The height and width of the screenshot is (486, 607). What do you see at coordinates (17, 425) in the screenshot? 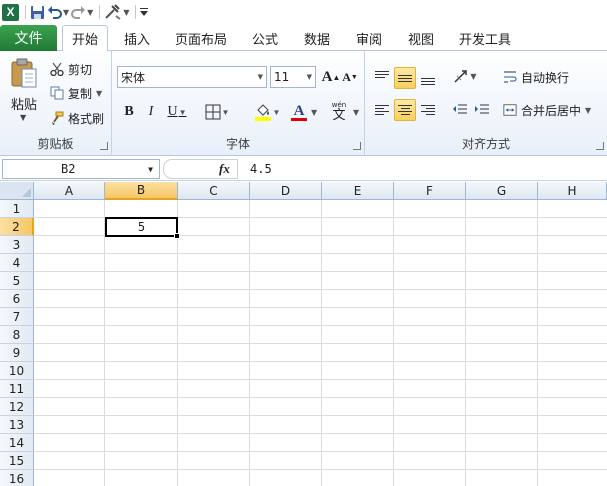
I see `row-header-13: 13` at bounding box center [17, 425].